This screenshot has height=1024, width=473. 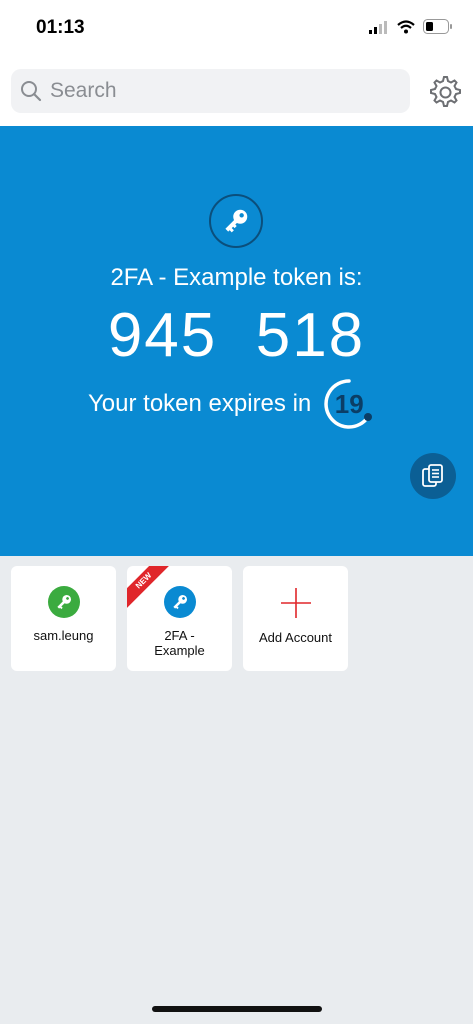 What do you see at coordinates (444, 91) in the screenshot?
I see `settings-gear-icon` at bounding box center [444, 91].